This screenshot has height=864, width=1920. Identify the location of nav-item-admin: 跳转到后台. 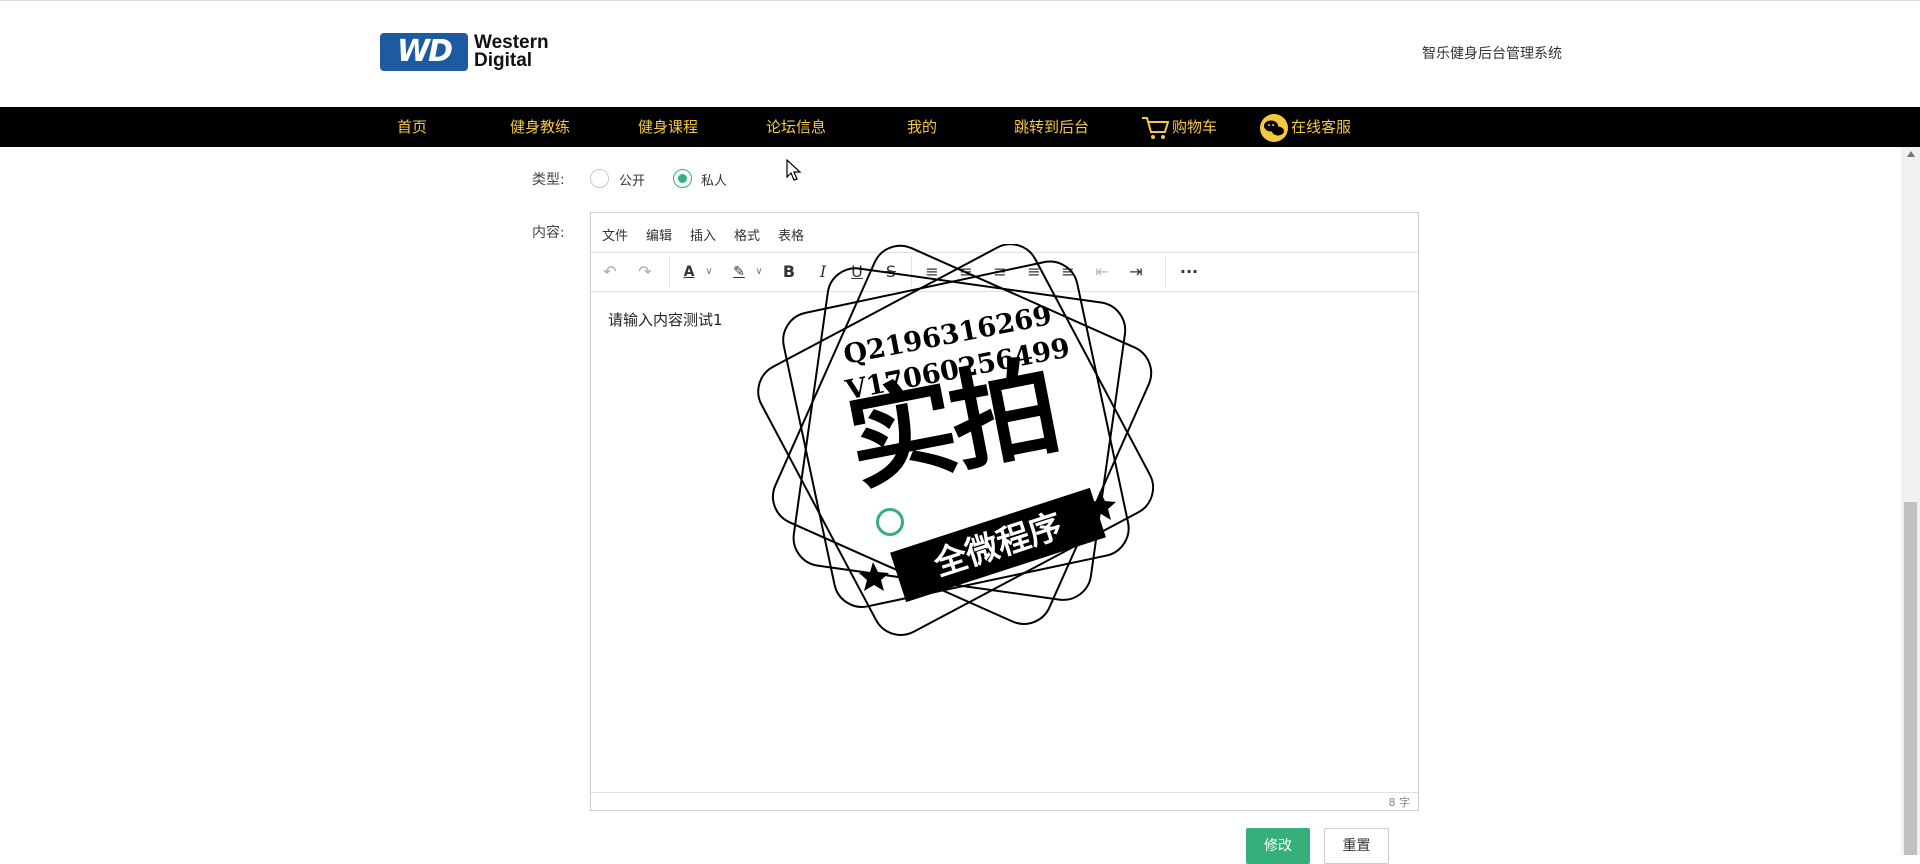
(1051, 127).